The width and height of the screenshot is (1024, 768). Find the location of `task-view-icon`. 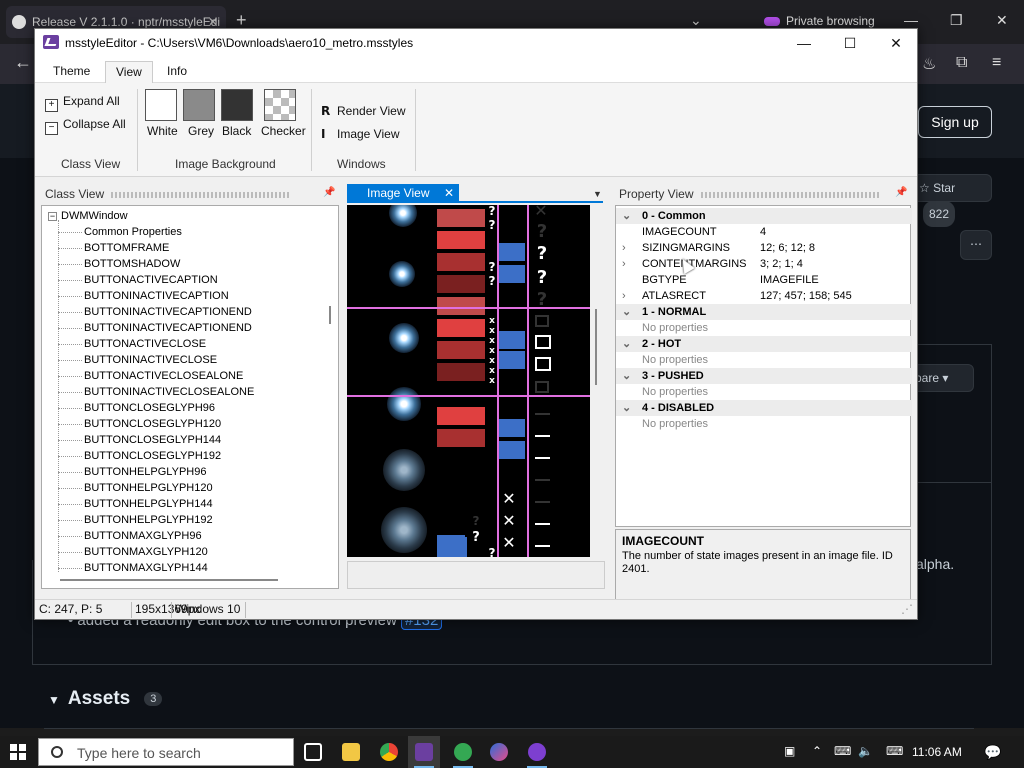

task-view-icon is located at coordinates (313, 752).